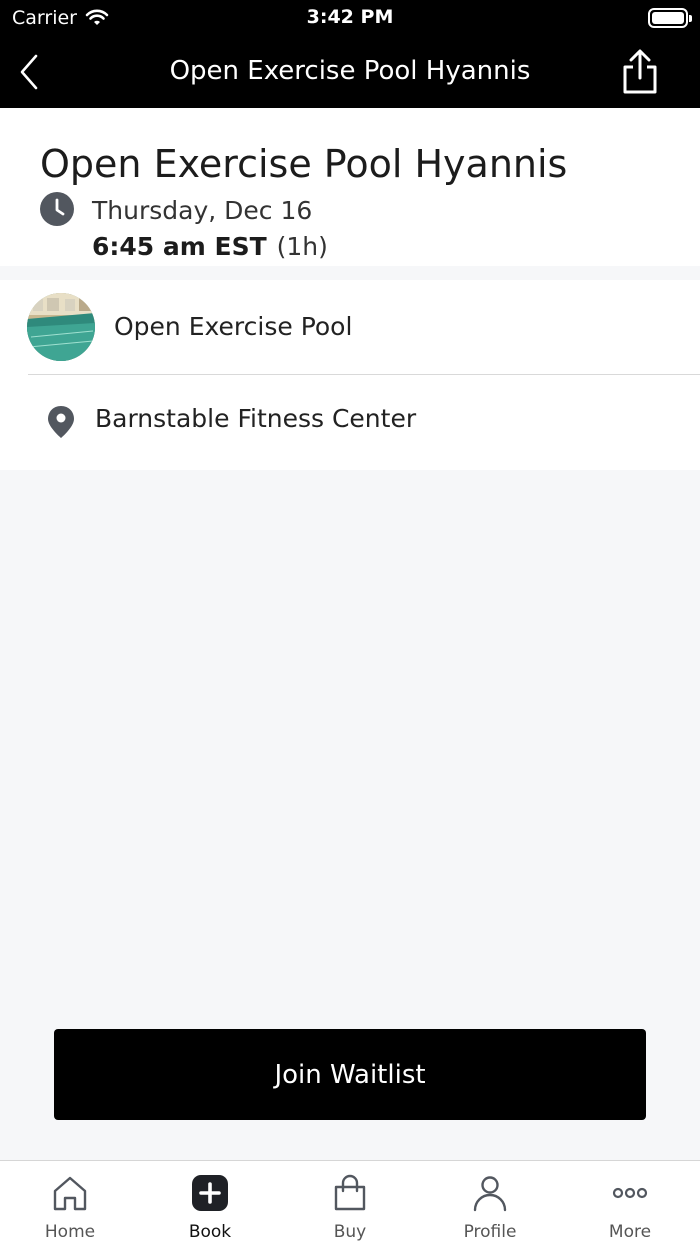 This screenshot has width=700, height=1244. I want to click on location-row: Barnstable Fitness Center, so click(350, 422).